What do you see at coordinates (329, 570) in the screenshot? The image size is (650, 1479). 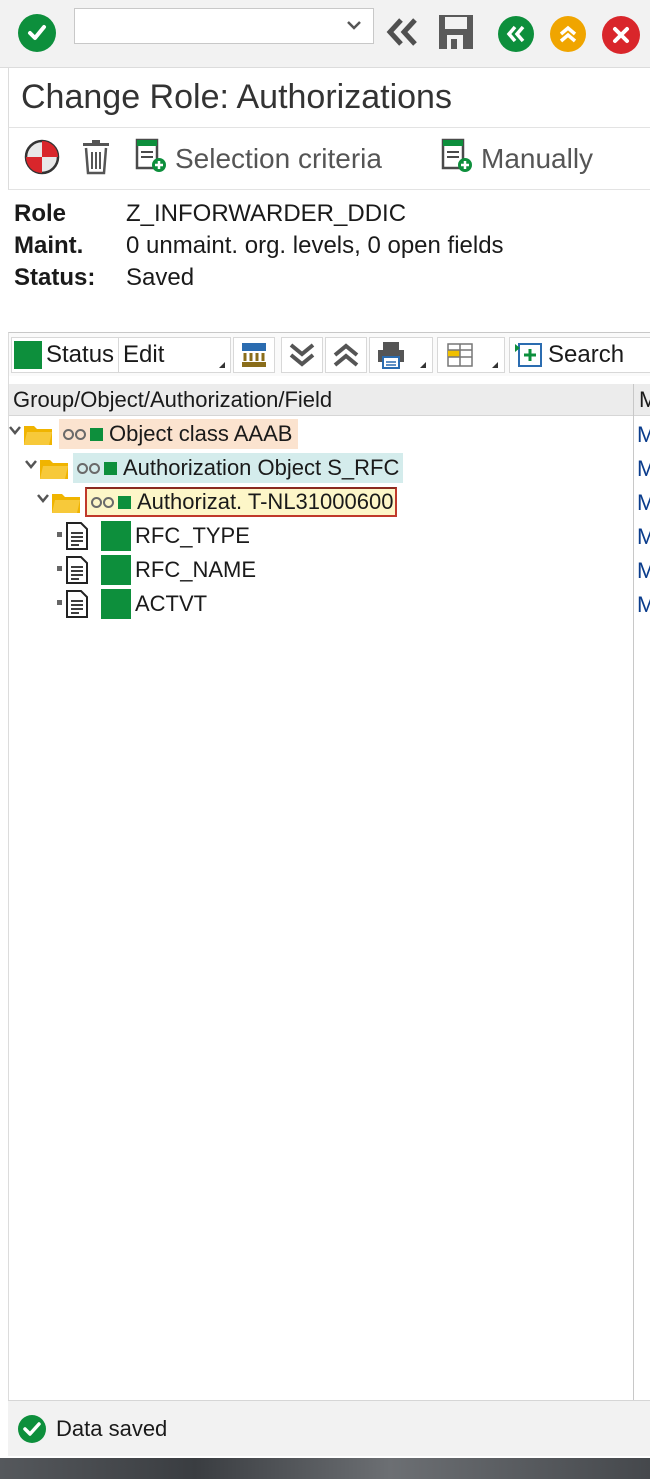 I see `tree-row-field: RFC_NAME M` at bounding box center [329, 570].